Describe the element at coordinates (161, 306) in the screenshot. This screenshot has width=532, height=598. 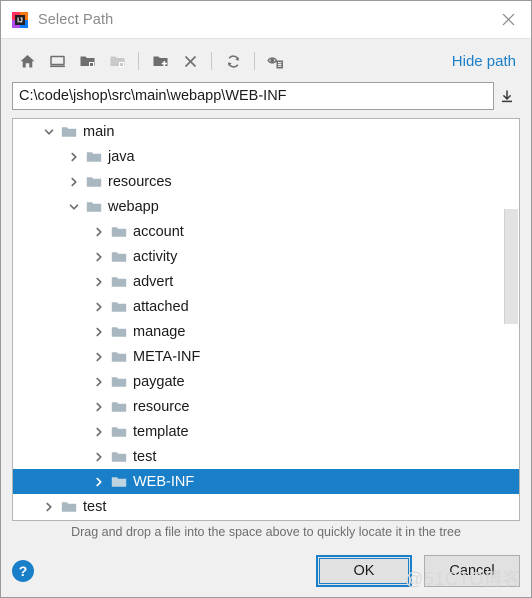
I see `tree-node-label: attached` at that location.